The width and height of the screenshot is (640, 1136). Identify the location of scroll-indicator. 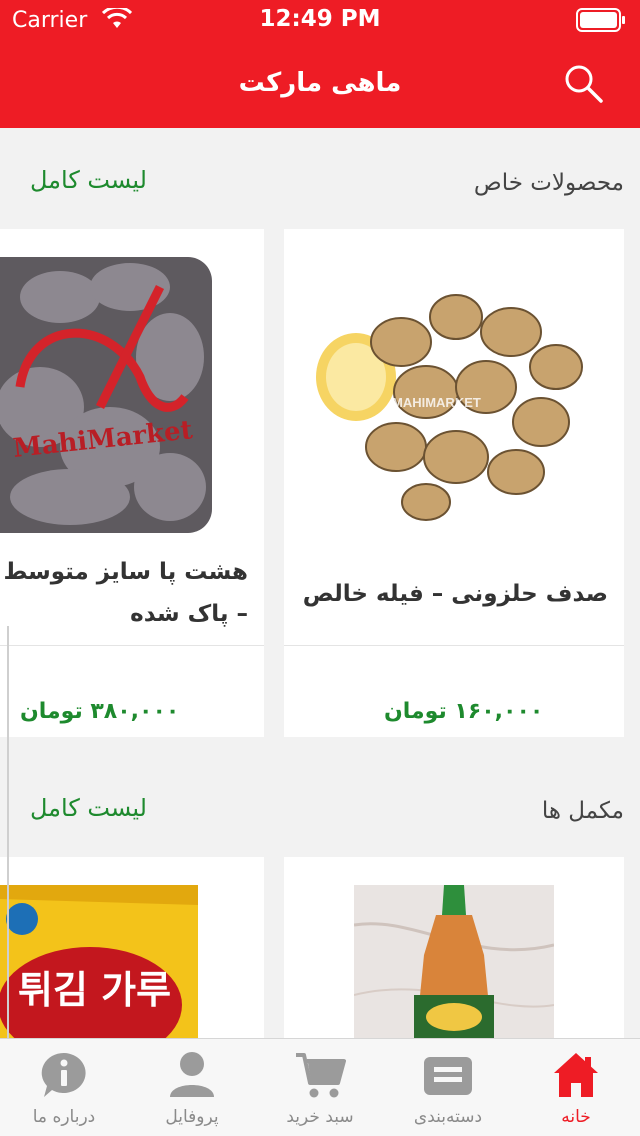
(8, 836).